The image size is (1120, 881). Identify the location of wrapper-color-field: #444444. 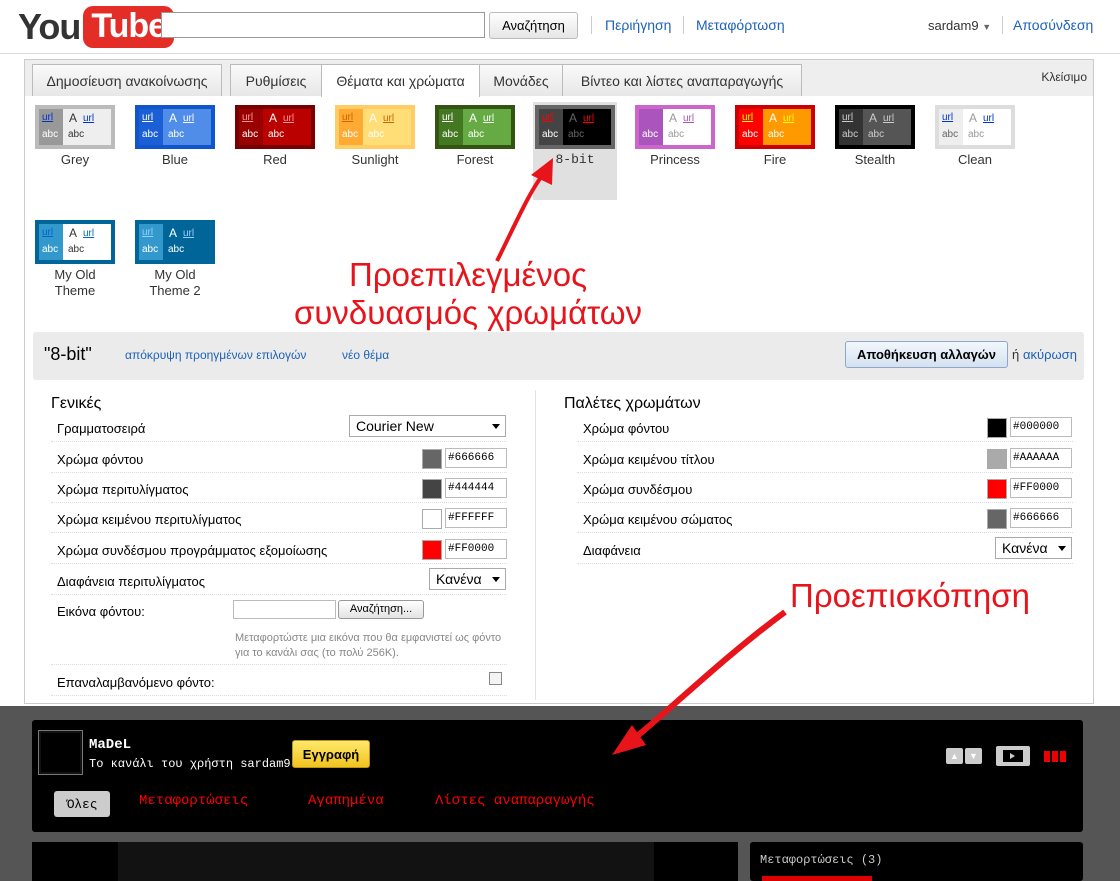
(476, 488).